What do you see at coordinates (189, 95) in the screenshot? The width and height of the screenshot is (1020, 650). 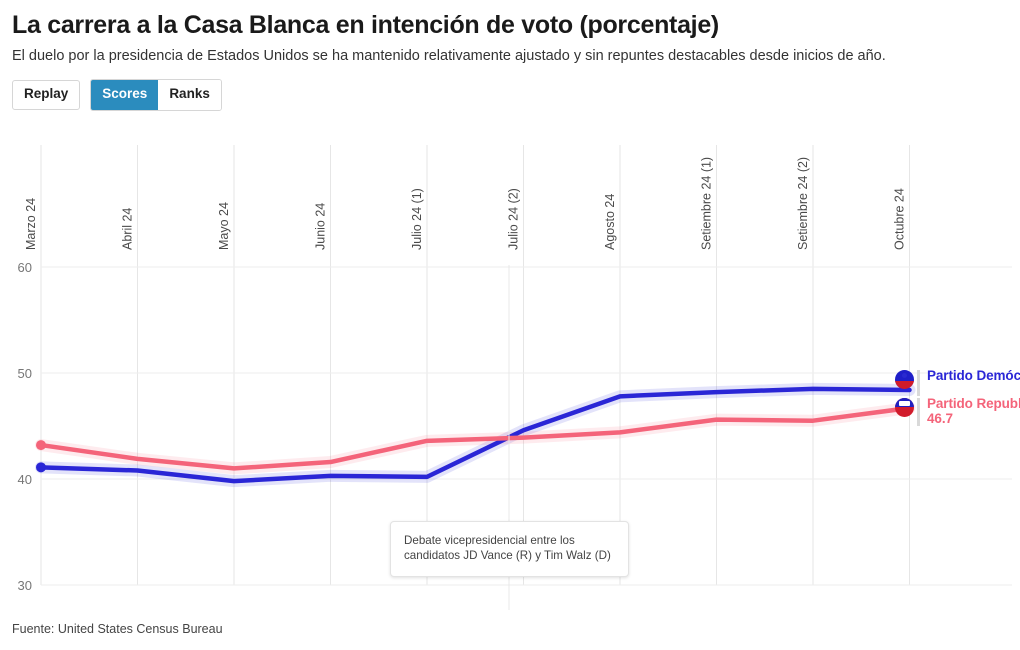 I see `tab-ranks: Ranks` at bounding box center [189, 95].